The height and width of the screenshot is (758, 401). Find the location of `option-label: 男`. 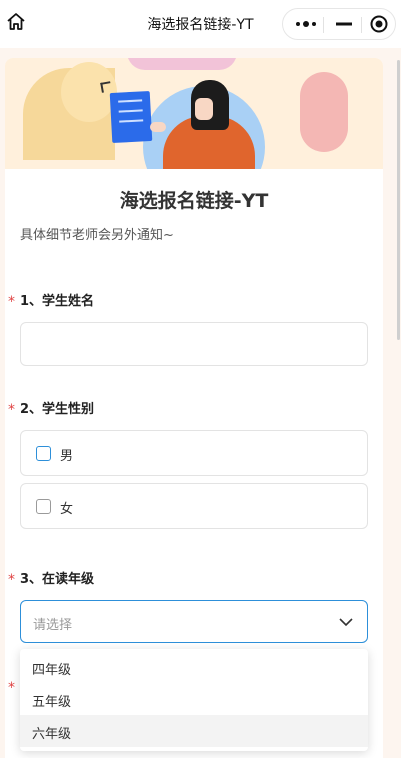

option-label: 男 is located at coordinates (67, 456).